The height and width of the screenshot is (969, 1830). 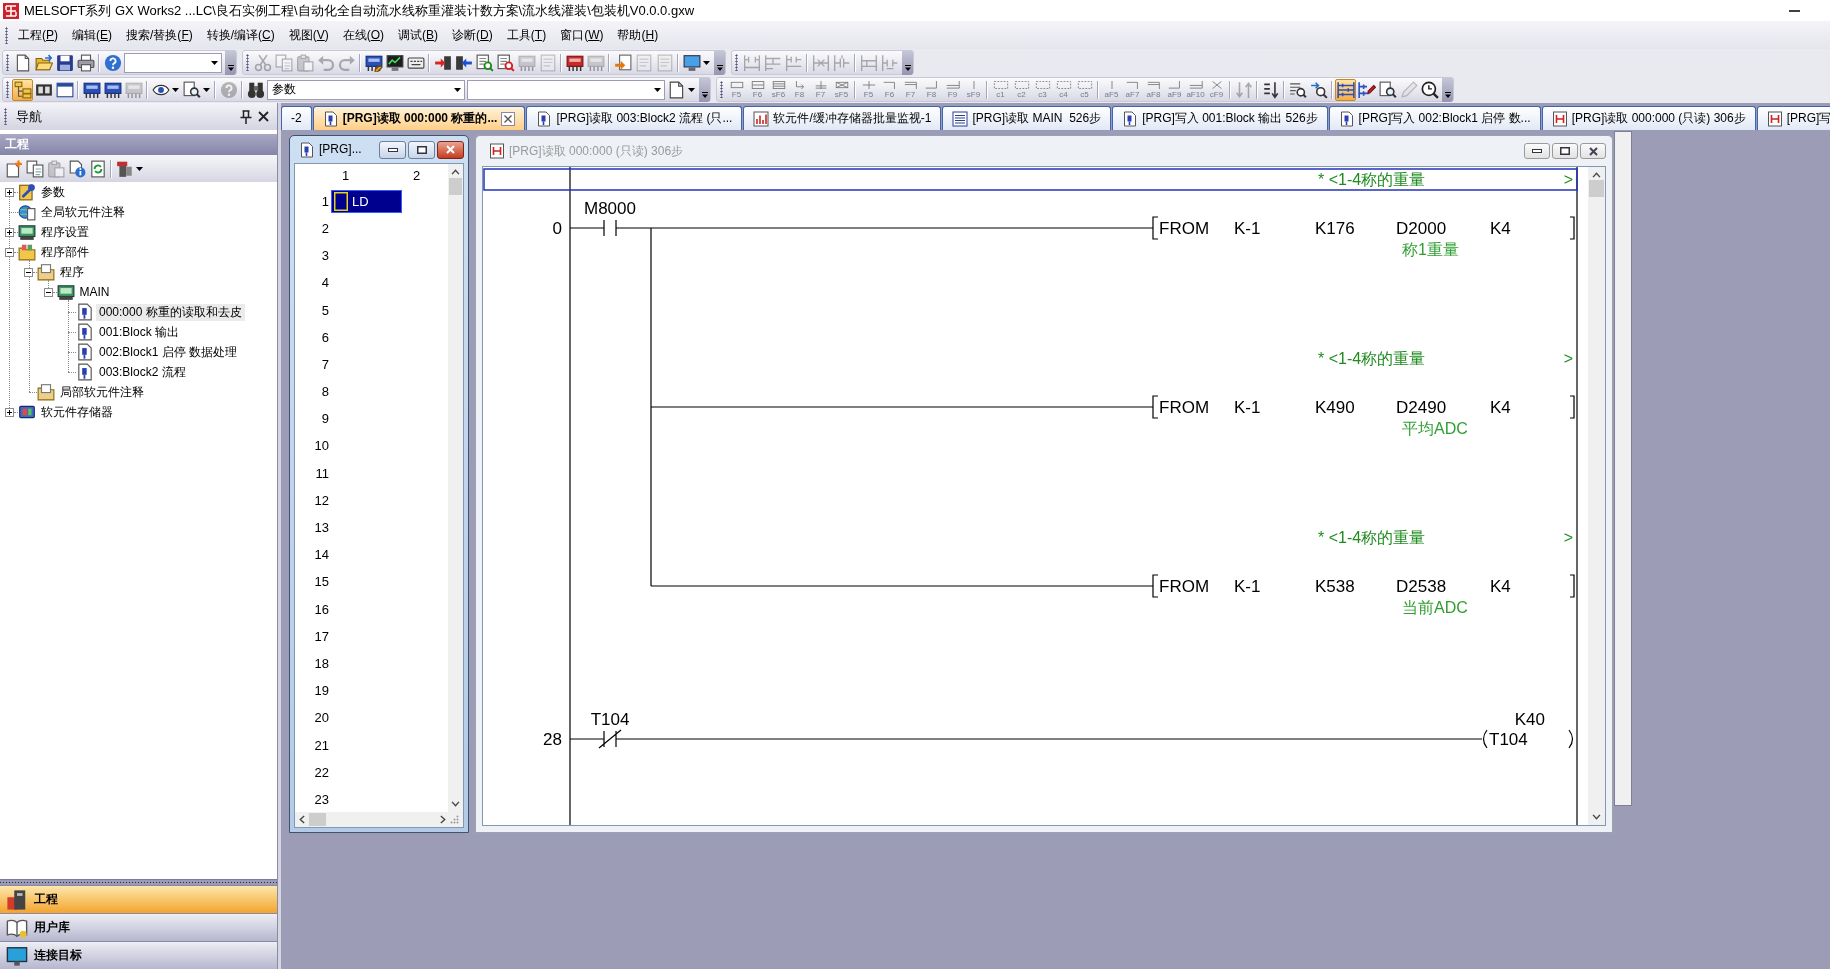 What do you see at coordinates (677, 89) in the screenshot?
I see `page-icon` at bounding box center [677, 89].